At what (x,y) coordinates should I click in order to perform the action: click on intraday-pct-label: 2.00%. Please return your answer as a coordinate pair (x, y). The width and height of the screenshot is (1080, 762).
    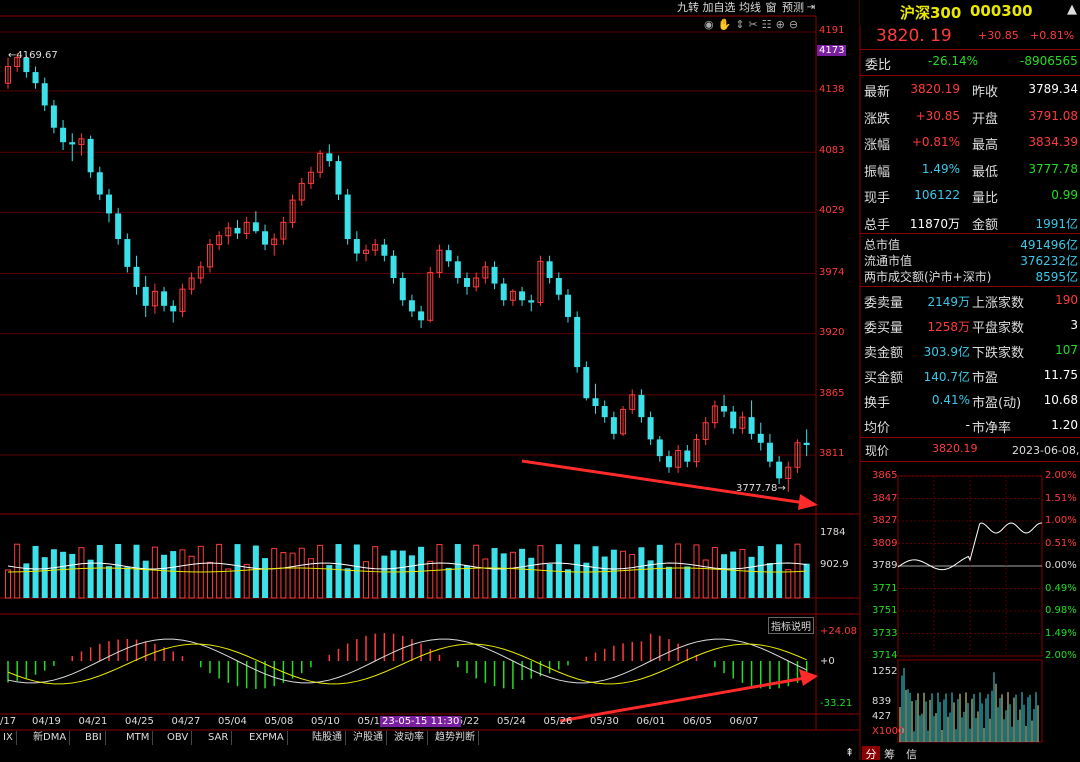
    Looking at the image, I should click on (1061, 475).